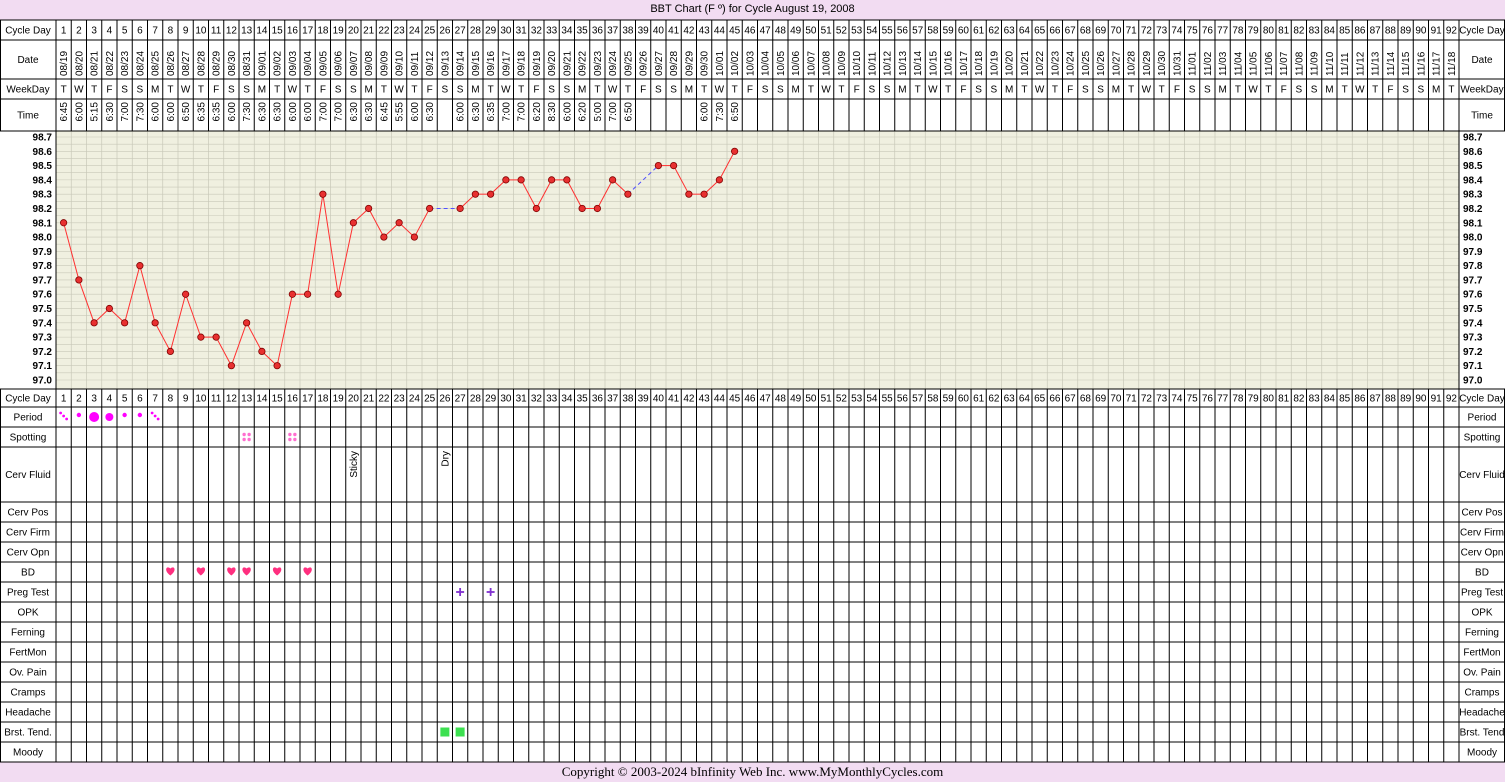  What do you see at coordinates (28, 733) in the screenshot?
I see `label-brst-tend-left: Brst. Tend.` at bounding box center [28, 733].